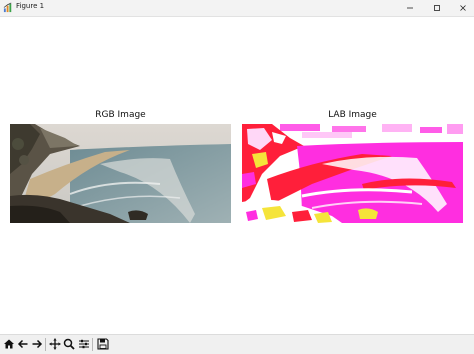 This screenshot has width=474, height=354. What do you see at coordinates (237, 8) in the screenshot?
I see `window-title-bar: Figure 1` at bounding box center [237, 8].